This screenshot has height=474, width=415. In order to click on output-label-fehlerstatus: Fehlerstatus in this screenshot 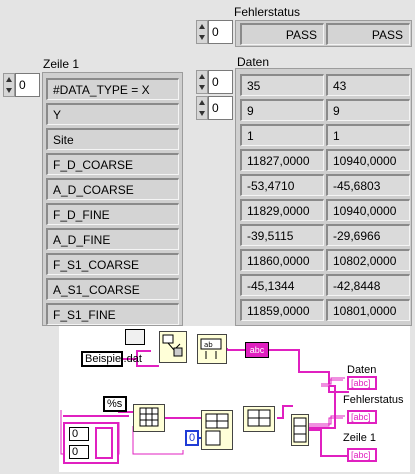, I will do `click(373, 400)`.